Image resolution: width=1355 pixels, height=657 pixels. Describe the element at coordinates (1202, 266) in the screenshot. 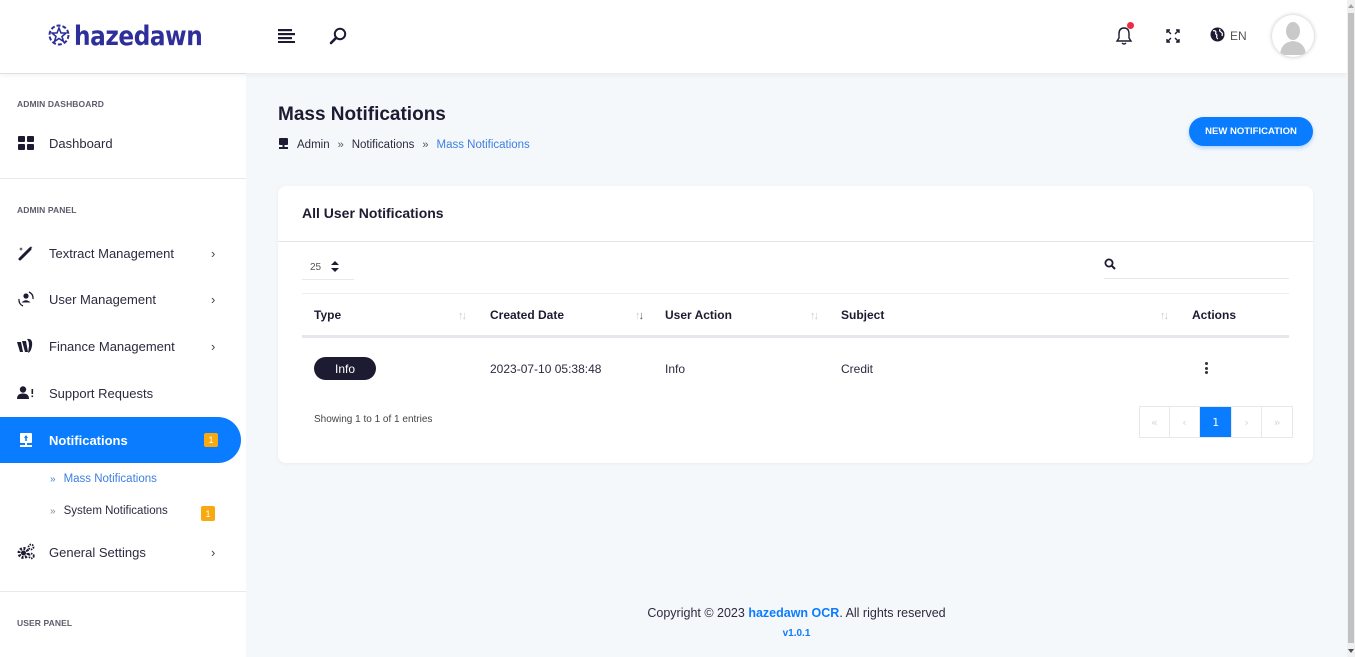

I see `table-search-input` at that location.